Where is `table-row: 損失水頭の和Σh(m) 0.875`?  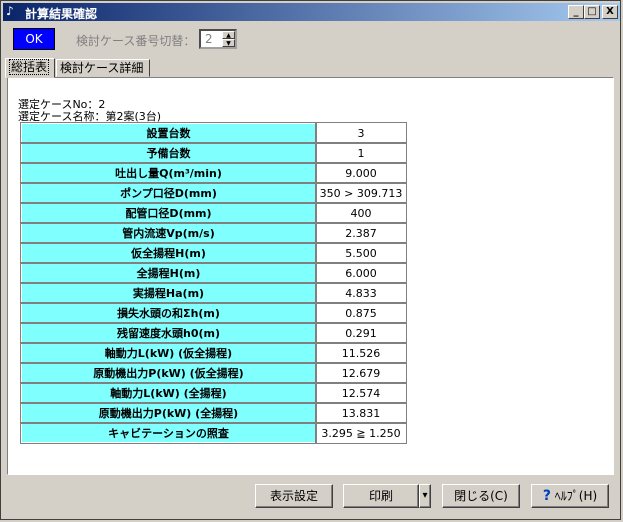 table-row: 損失水頭の和Σh(m) 0.875 is located at coordinates (213, 313).